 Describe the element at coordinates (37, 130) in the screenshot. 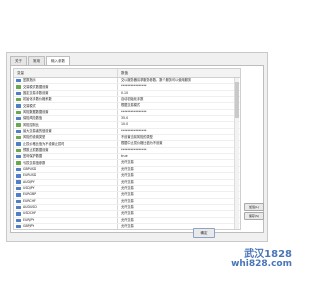

I see `parameter-name-label: 最大交易者的值设置` at that location.